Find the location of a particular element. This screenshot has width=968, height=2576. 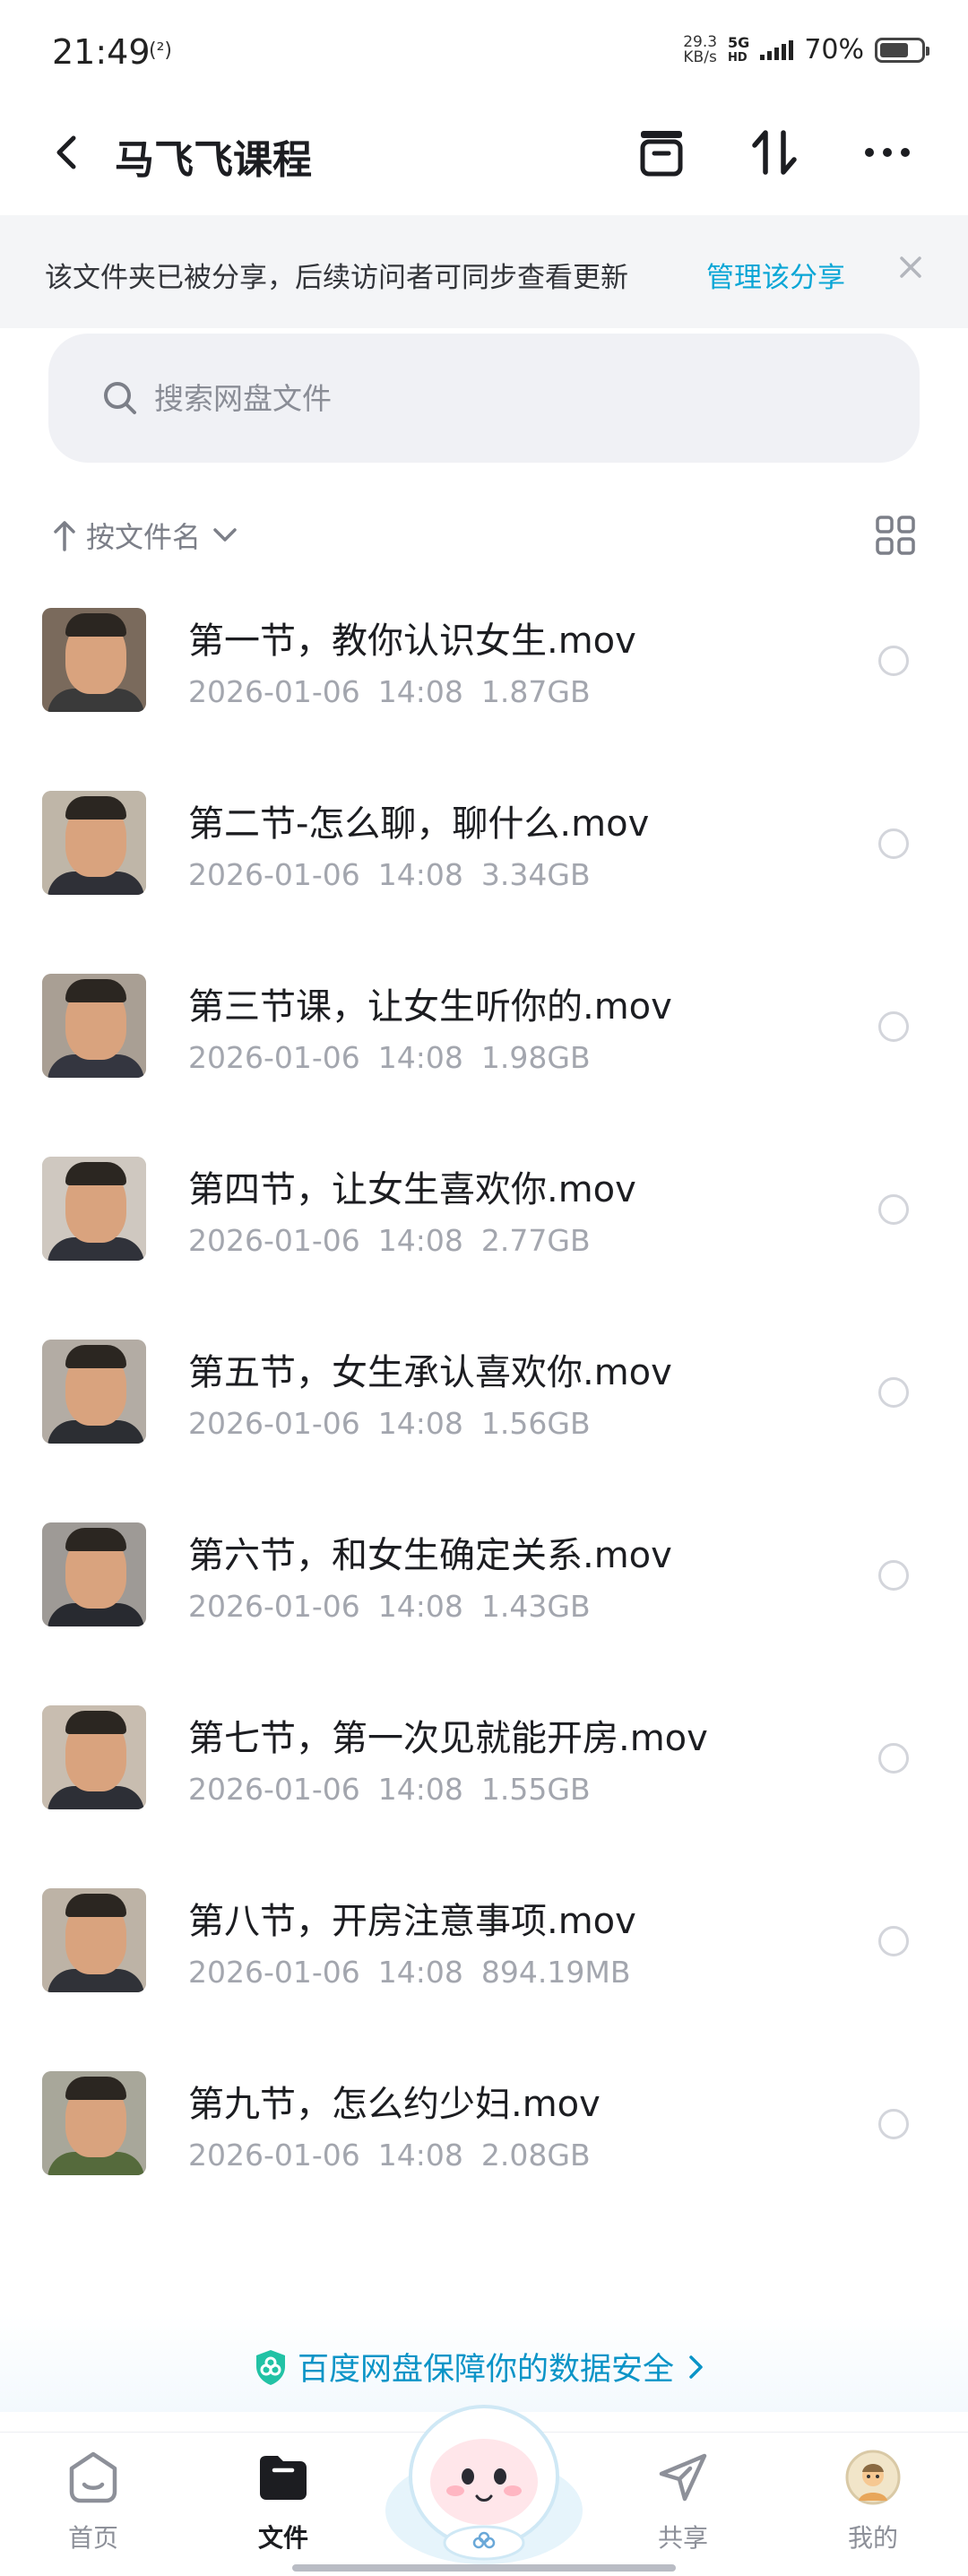

sort-toolbar: 按文件名 is located at coordinates (484, 536).